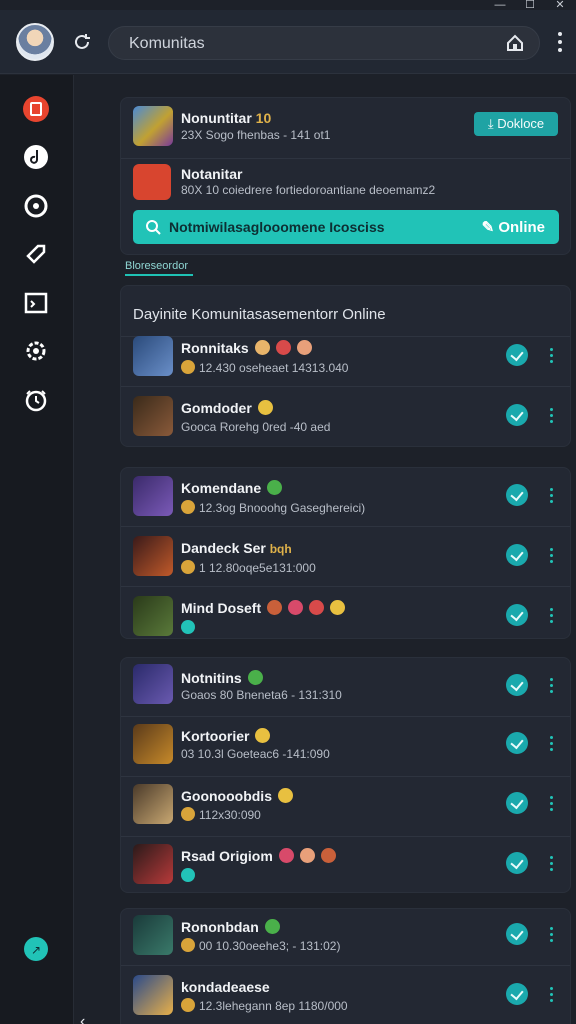  Describe the element at coordinates (248, 567) in the screenshot. I see `item-subtitle: 1 12.80oqe5e131:000` at that location.